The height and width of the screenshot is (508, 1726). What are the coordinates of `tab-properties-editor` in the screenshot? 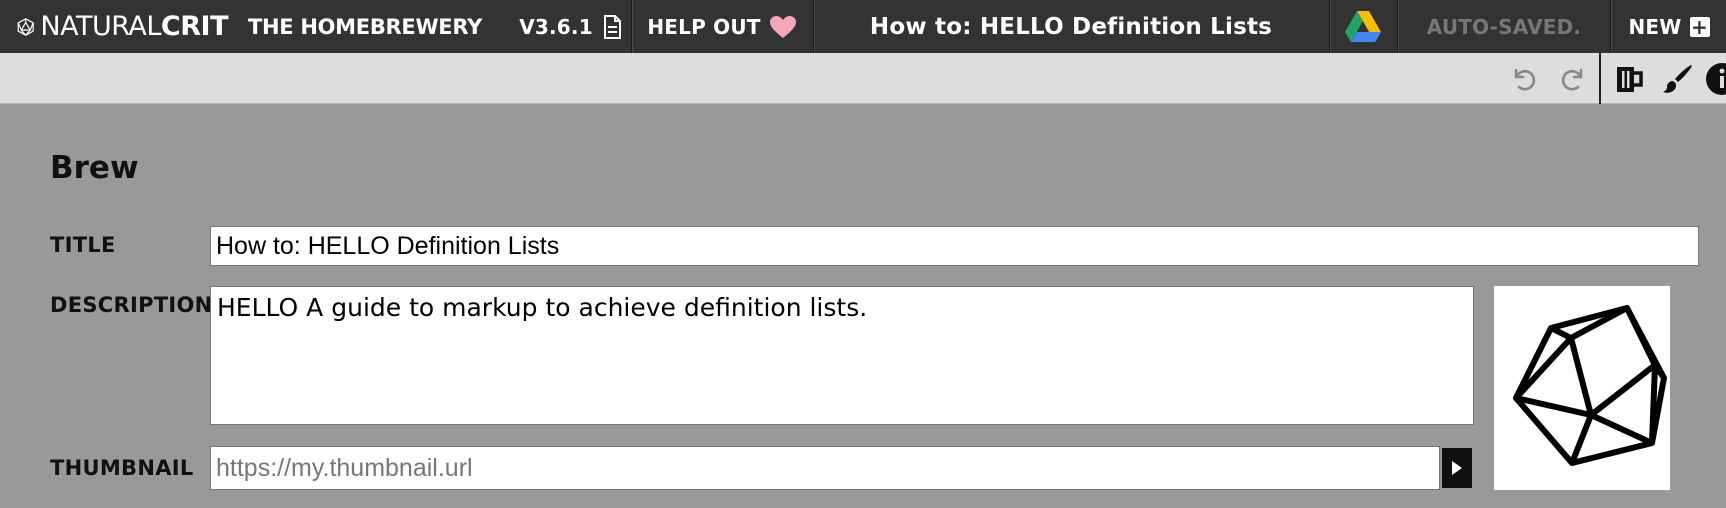 It's located at (1714, 78).